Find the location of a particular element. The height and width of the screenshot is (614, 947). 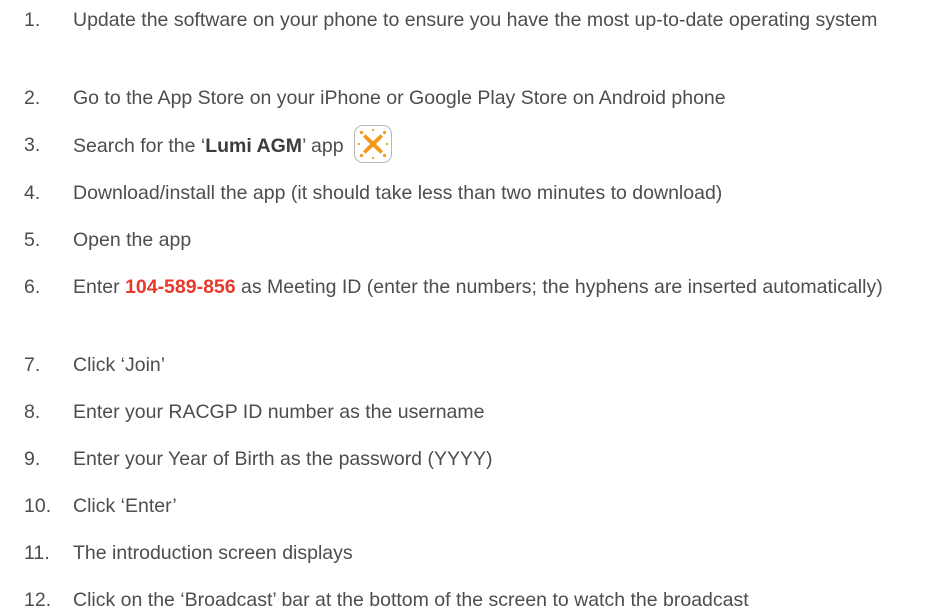

step-number: 5. is located at coordinates (32, 240).